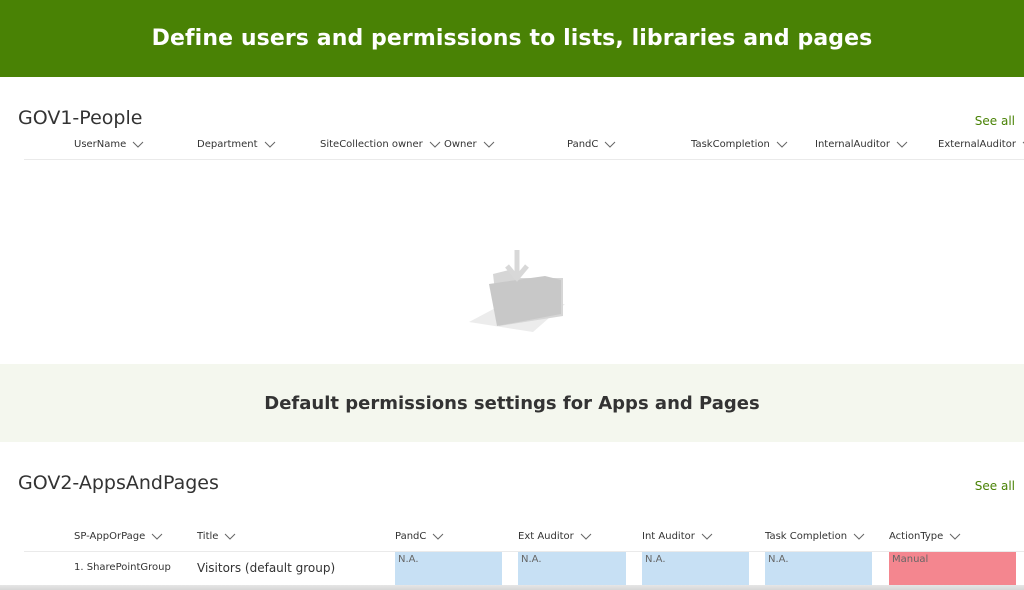 The width and height of the screenshot is (1024, 590). I want to click on column-label: SiteCollection owner, so click(371, 144).